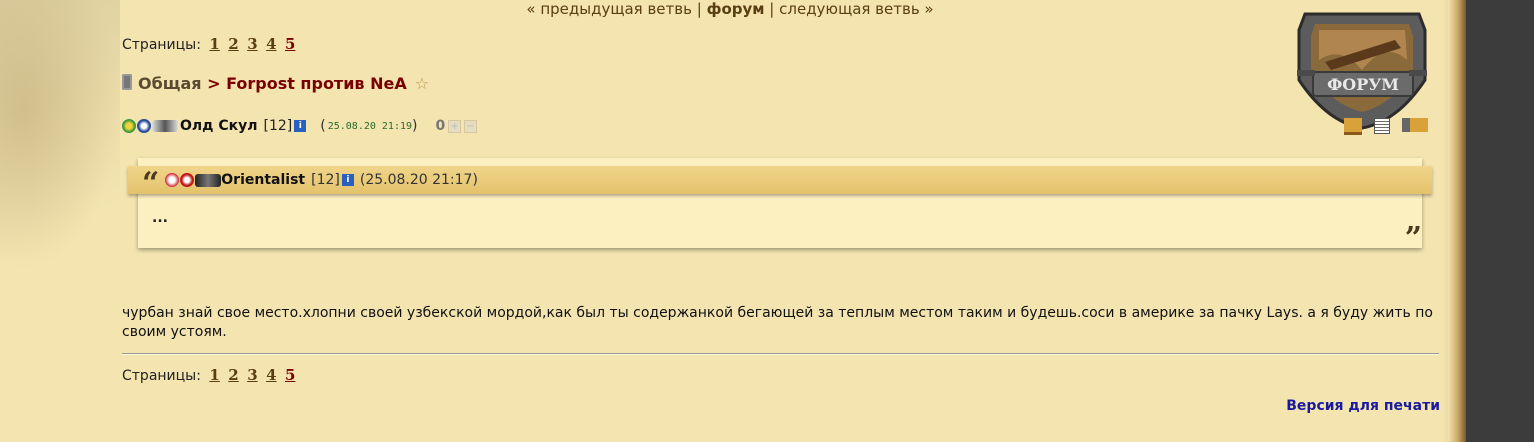  Describe the element at coordinates (440, 126) in the screenshot. I see `post-rating: 0` at that location.